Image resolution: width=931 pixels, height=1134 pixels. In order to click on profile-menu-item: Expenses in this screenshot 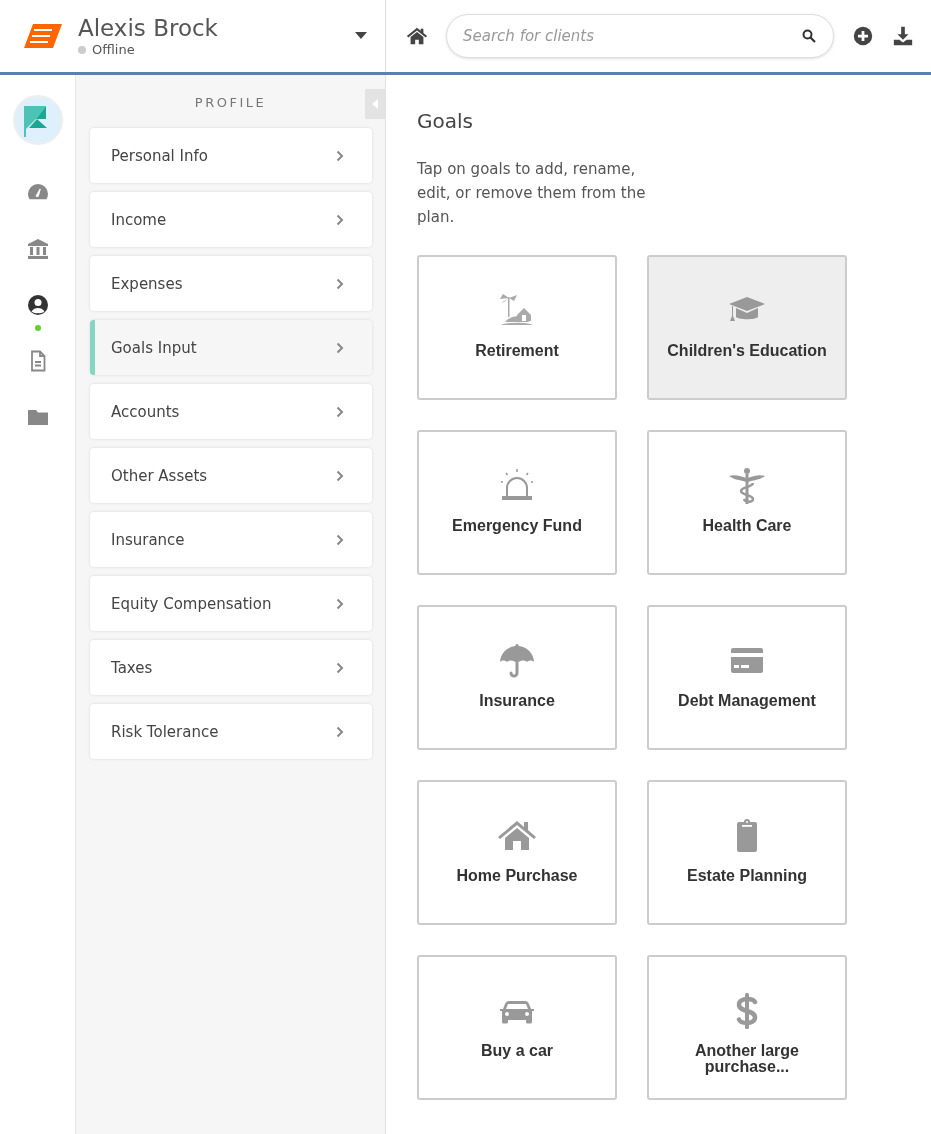, I will do `click(231, 283)`.